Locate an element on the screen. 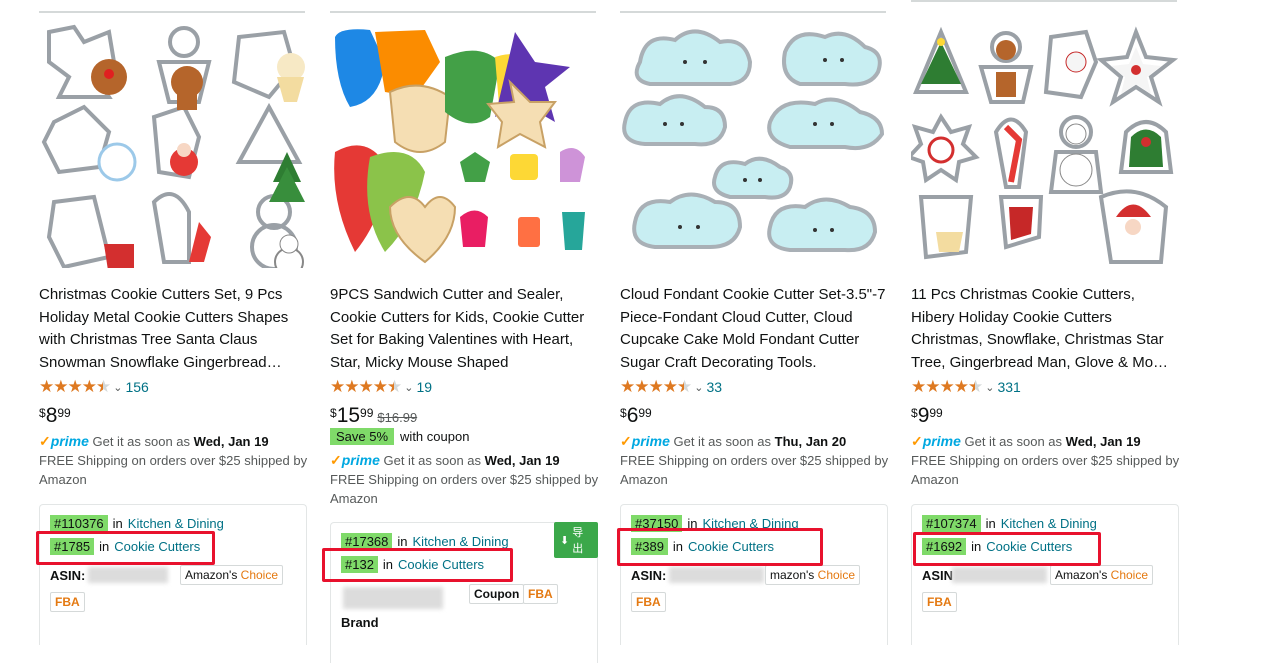 This screenshot has height=663, width=1265. list-price: $16.99 is located at coordinates (397, 417).